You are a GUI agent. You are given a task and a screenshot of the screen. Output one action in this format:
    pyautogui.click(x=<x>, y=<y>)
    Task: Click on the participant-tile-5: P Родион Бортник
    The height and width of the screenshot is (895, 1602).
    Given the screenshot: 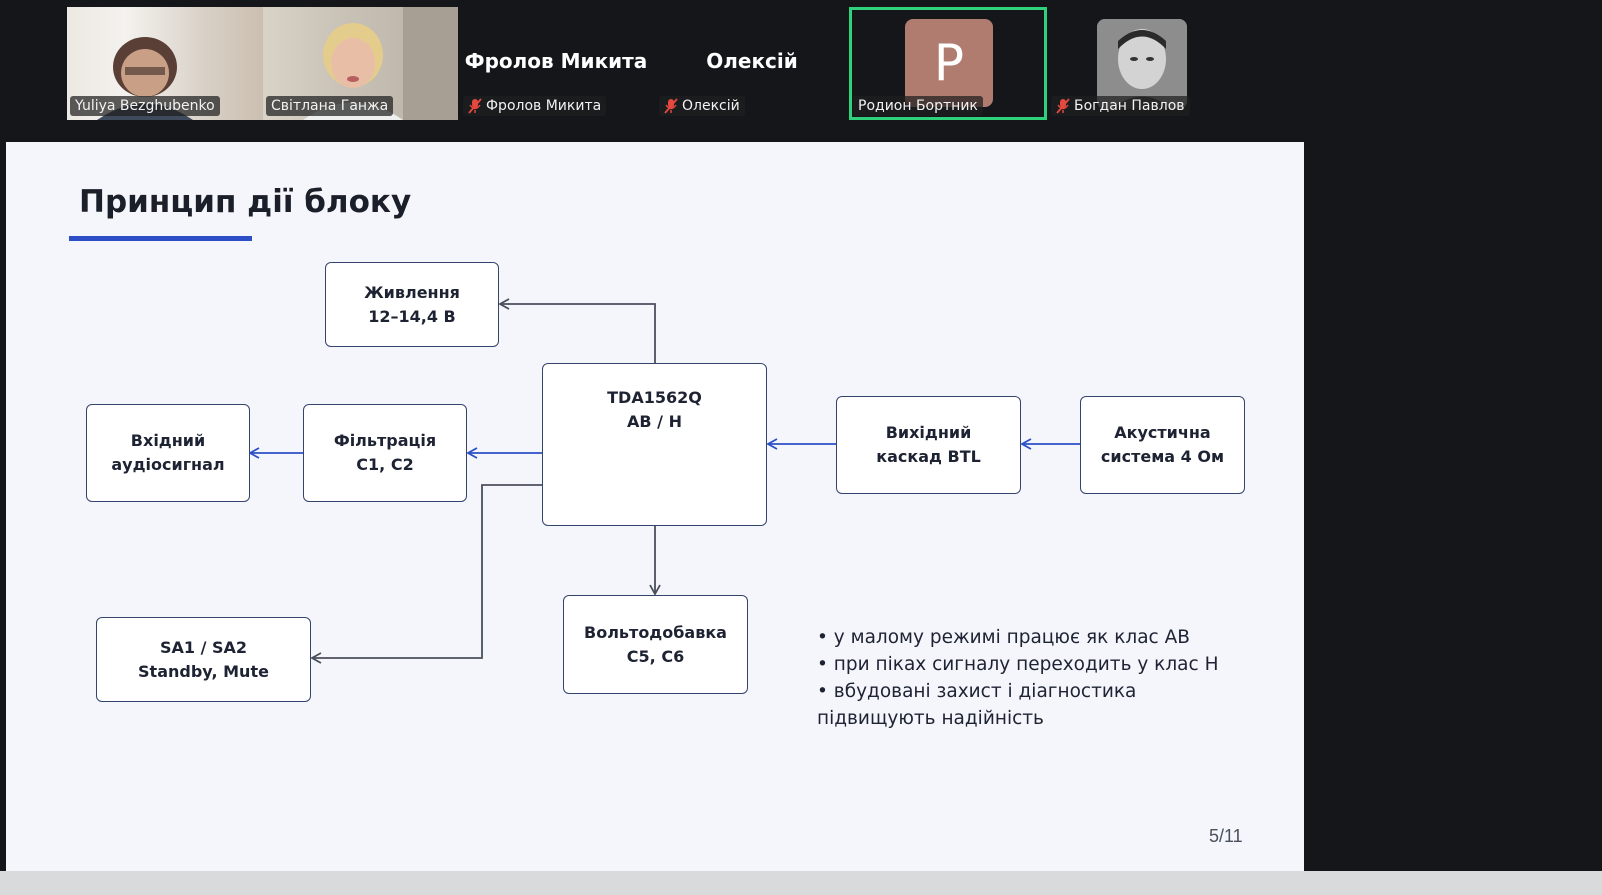 What is the action you would take?
    pyautogui.click(x=948, y=63)
    